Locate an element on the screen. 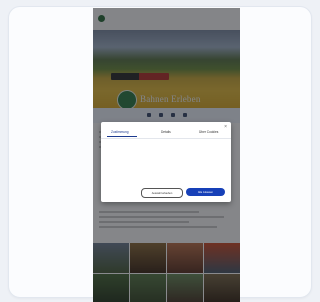 This screenshot has height=302, width=320. consent-tabs: Zustimmung Details Über Cookies is located at coordinates (166, 134).